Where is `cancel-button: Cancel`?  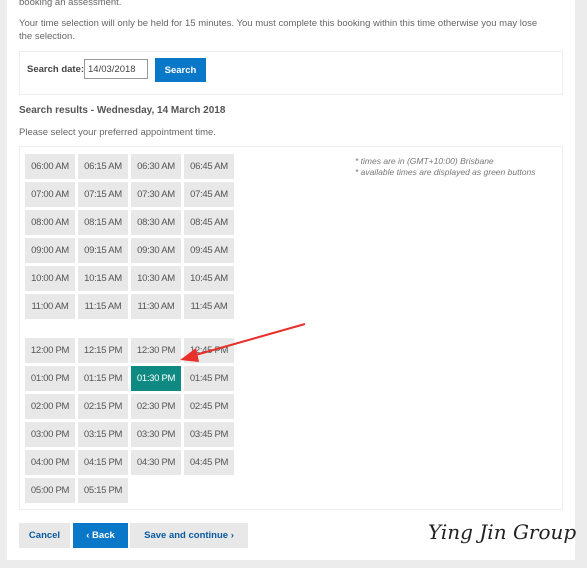
cancel-button: Cancel is located at coordinates (44, 535).